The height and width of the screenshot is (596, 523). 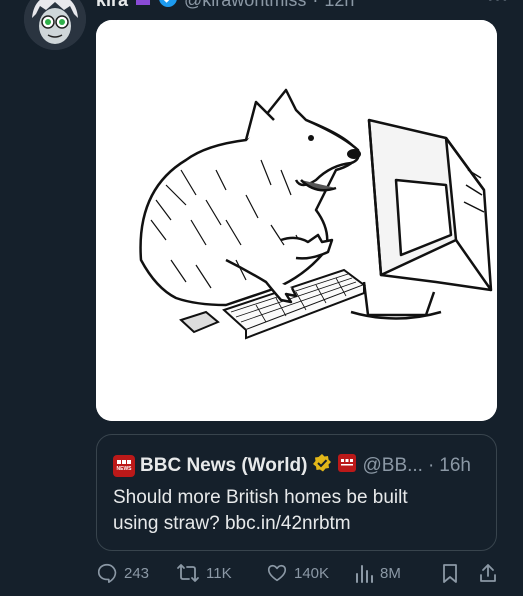 I want to click on bookmark-icon, so click(x=450, y=573).